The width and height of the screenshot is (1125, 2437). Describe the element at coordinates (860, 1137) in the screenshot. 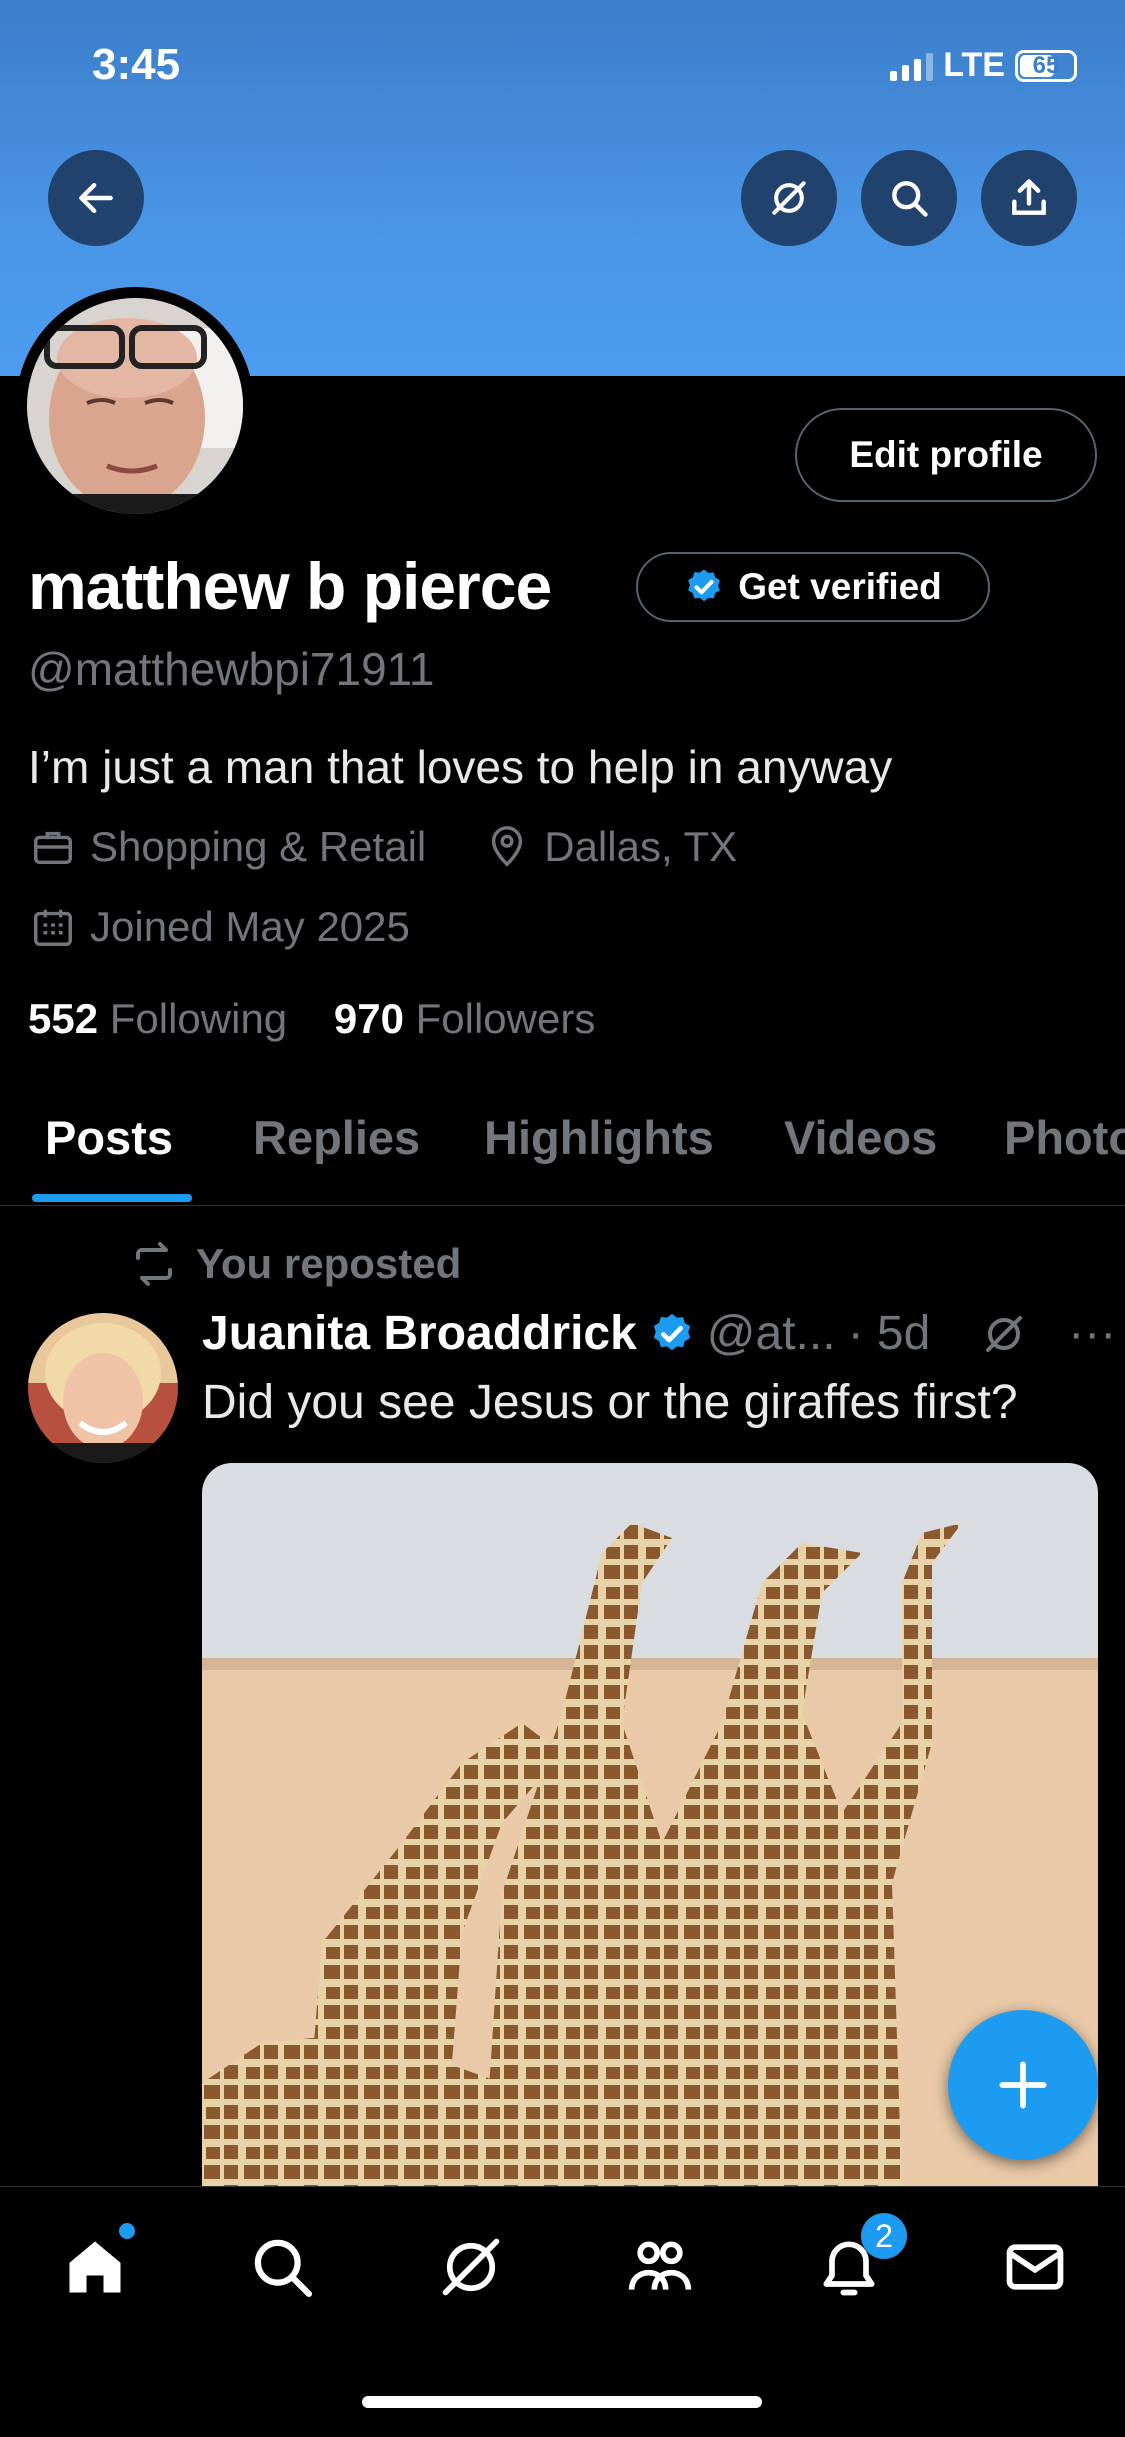

I see `tab-videos: Videos` at that location.